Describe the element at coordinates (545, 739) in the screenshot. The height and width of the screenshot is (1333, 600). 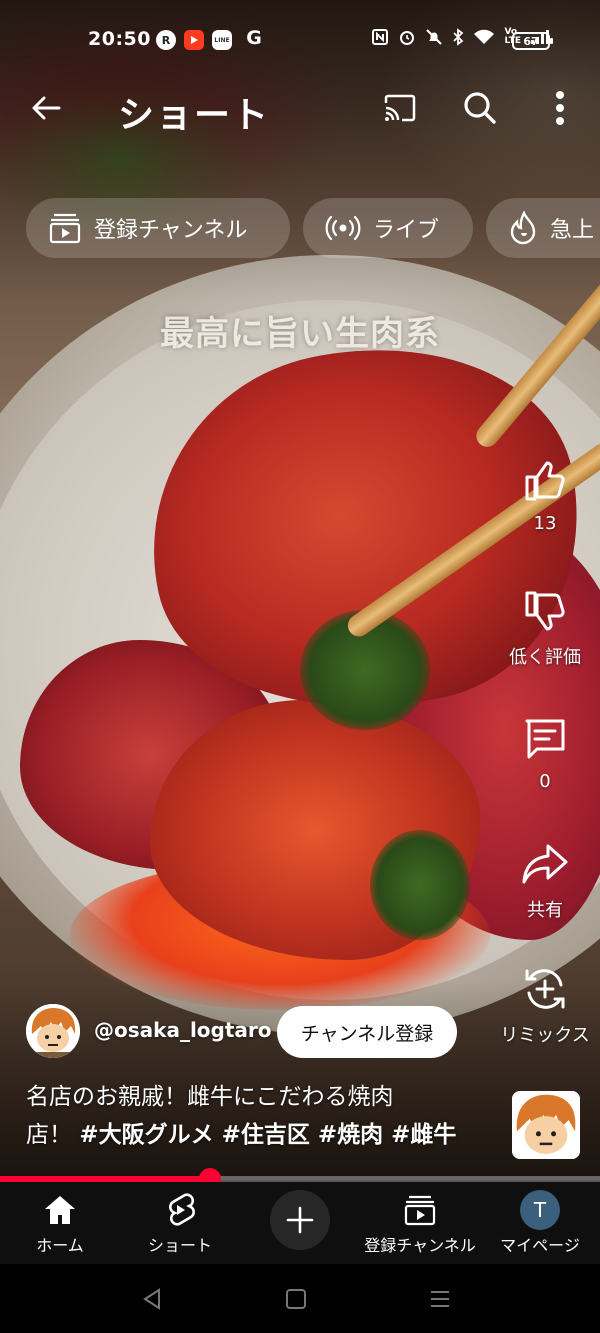
I see `comment-icon` at that location.